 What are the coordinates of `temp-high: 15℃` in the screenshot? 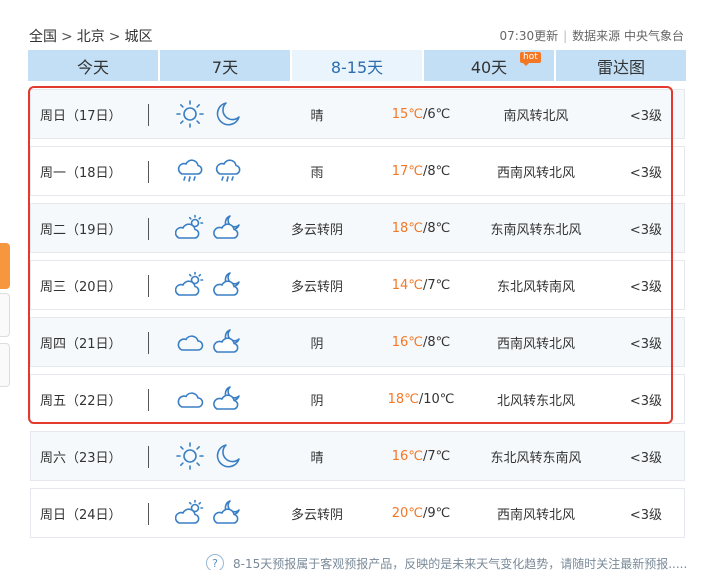 It's located at (407, 114).